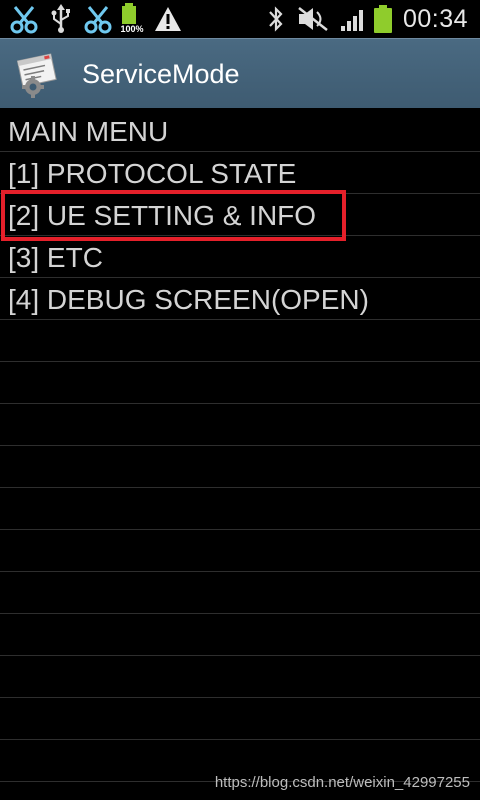 The height and width of the screenshot is (800, 480). Describe the element at coordinates (132, 29) in the screenshot. I see `battery-percent: 100%` at that location.